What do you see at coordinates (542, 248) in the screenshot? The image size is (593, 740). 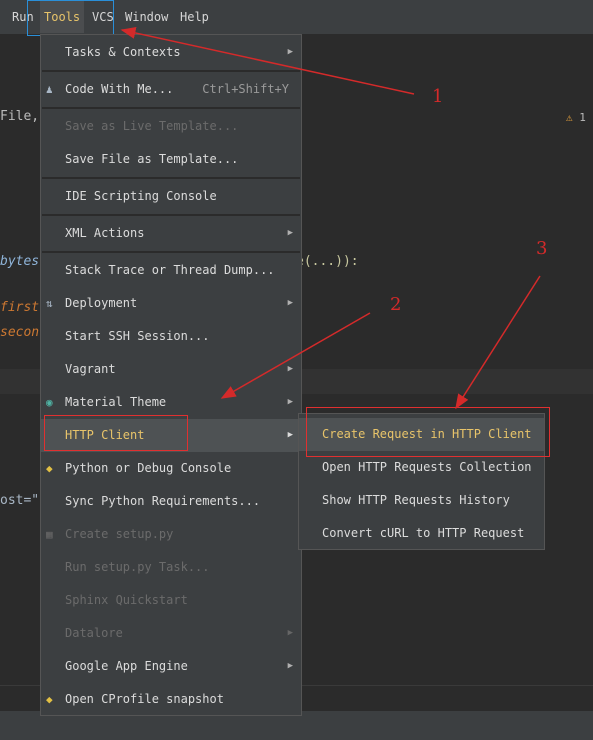 I see `annotation-number-3: 3` at bounding box center [542, 248].